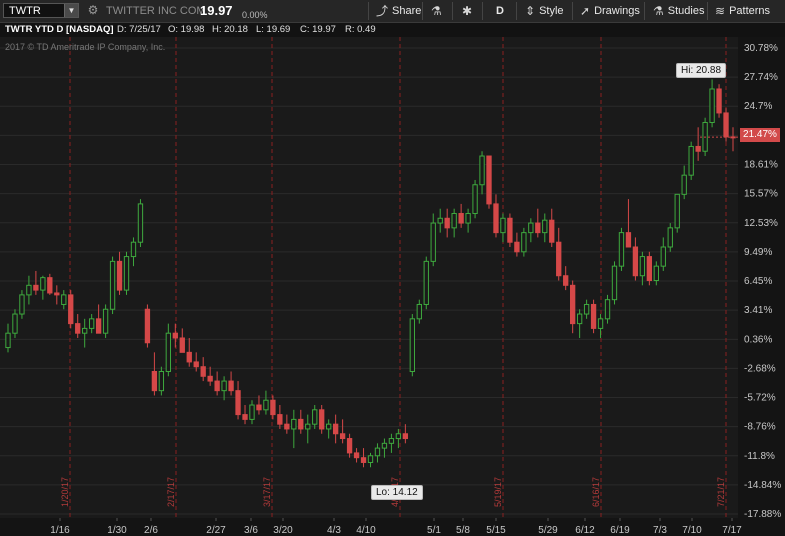  Describe the element at coordinates (382, 11) in the screenshot. I see `share-icon: ⤴` at that location.